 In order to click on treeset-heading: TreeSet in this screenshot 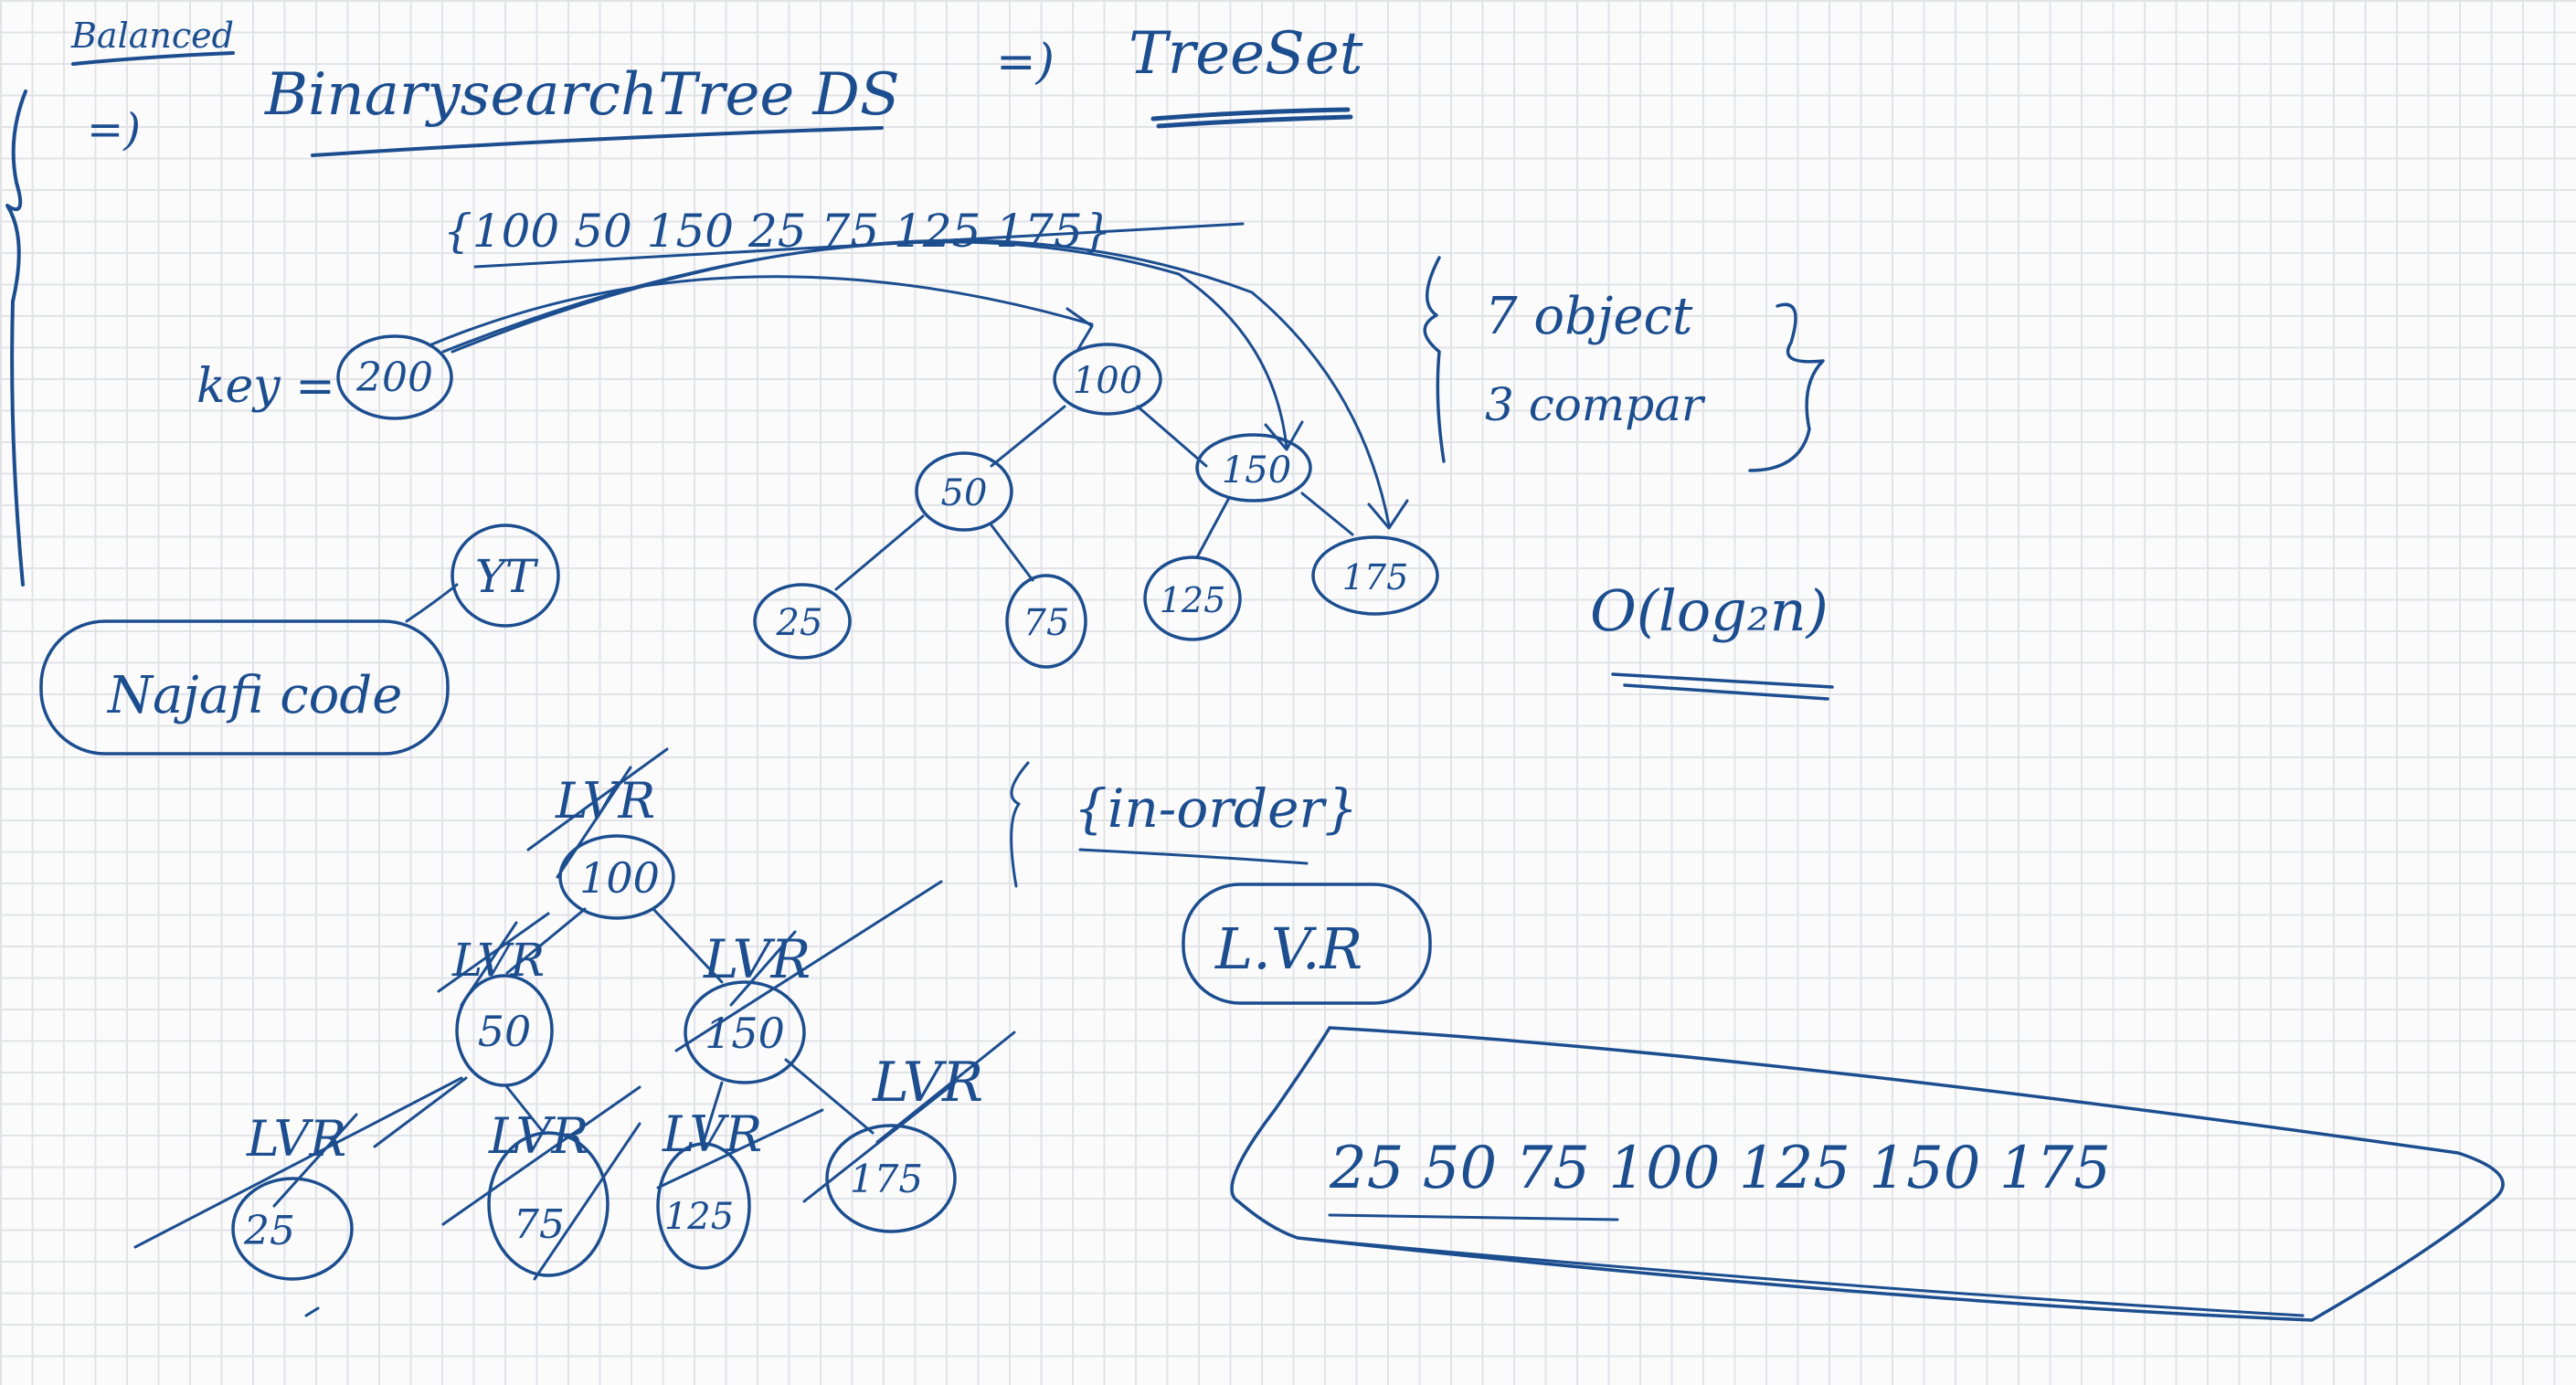, I will do `click(1246, 54)`.